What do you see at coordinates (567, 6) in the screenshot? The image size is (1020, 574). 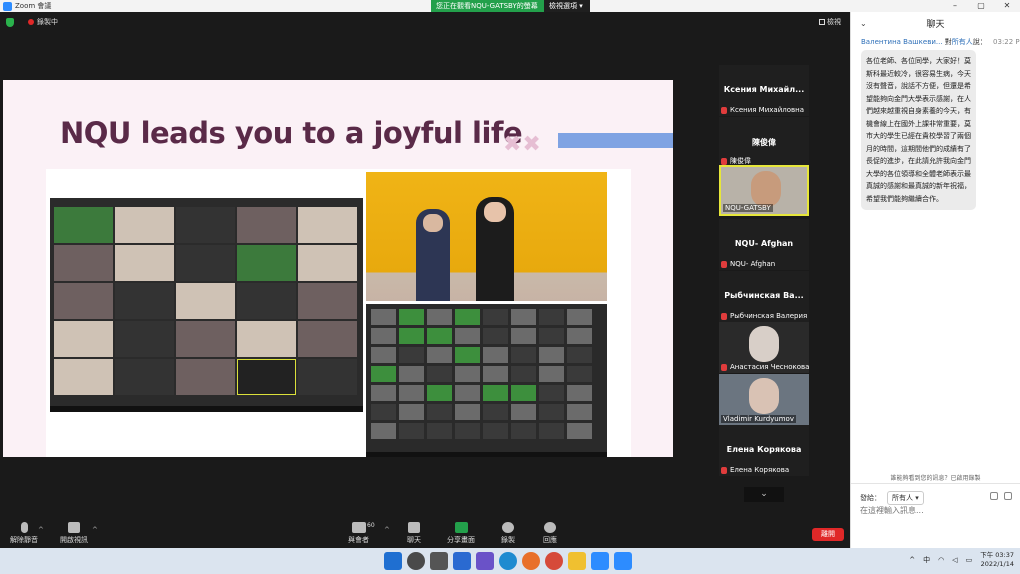 I see `view-options-button: 檢視選項 ▾` at bounding box center [567, 6].